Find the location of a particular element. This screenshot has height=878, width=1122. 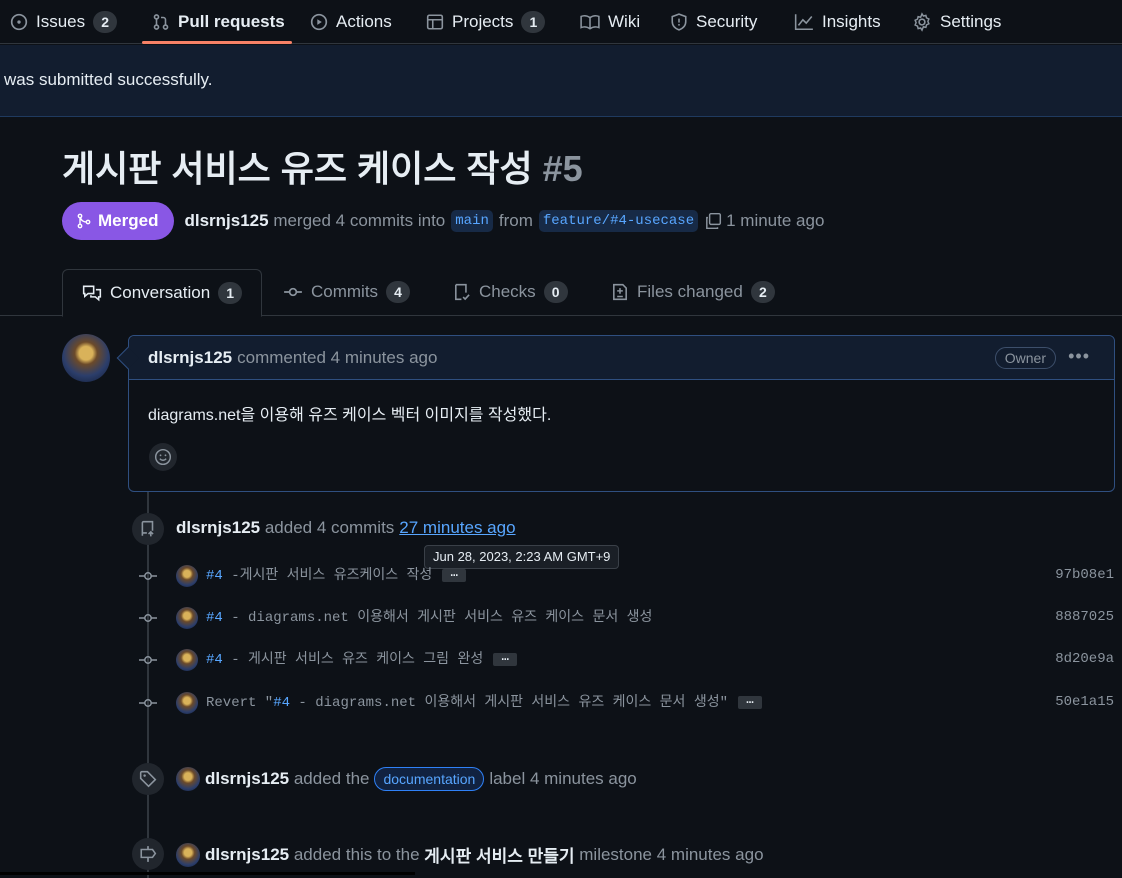

label-event-author: dlsrnjs125 is located at coordinates (247, 779).